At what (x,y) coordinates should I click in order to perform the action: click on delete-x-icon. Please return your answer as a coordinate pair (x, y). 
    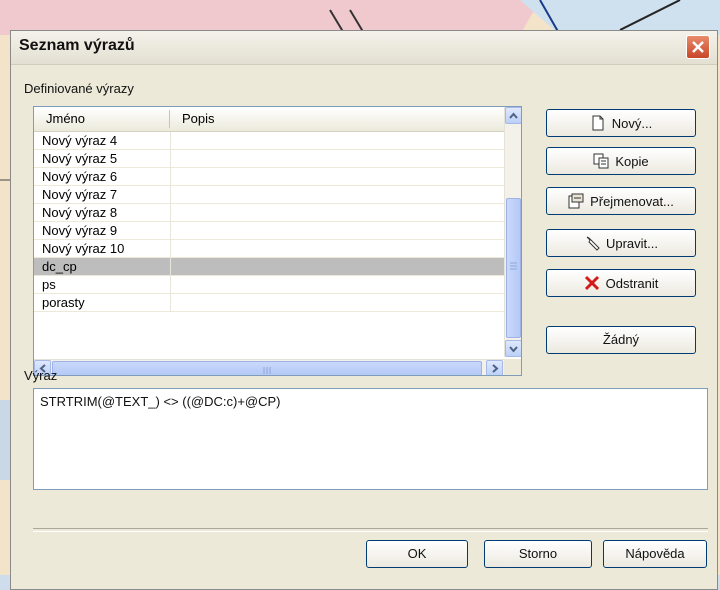
    Looking at the image, I should click on (591, 283).